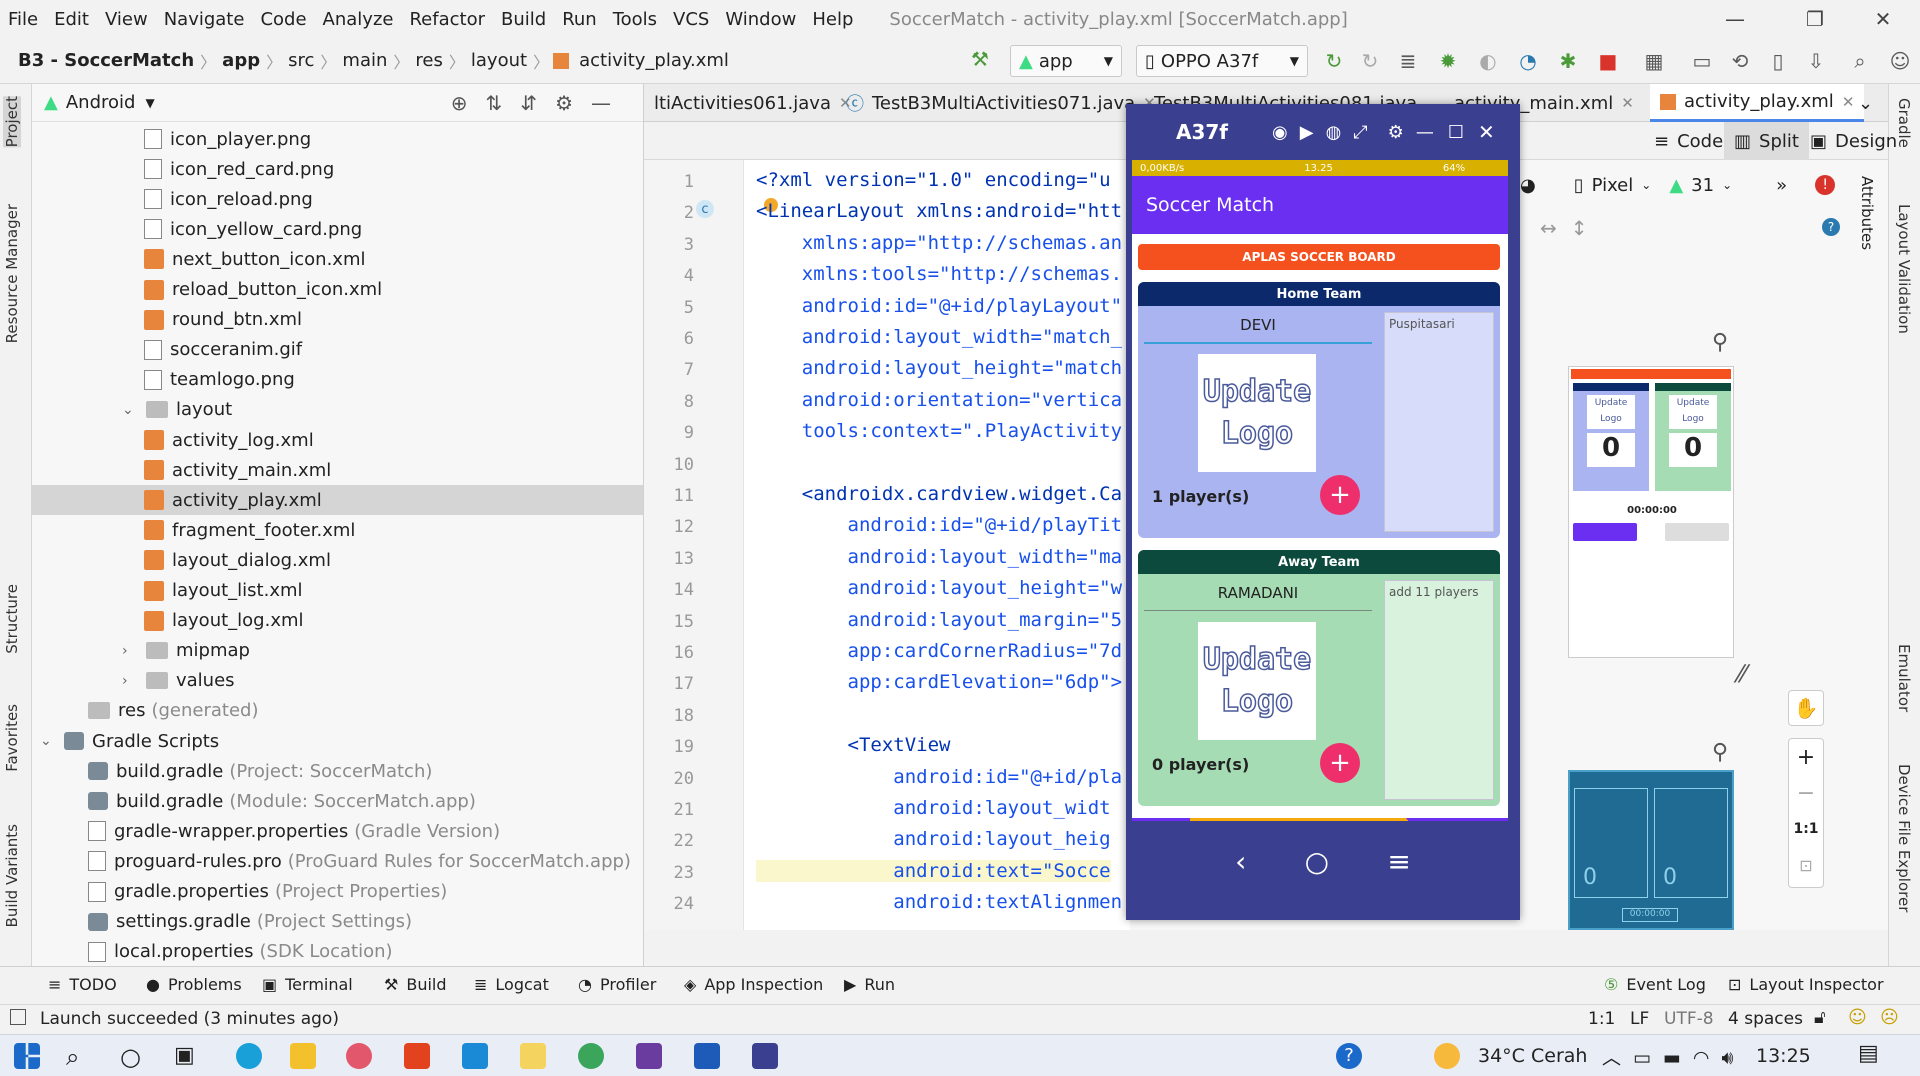  Describe the element at coordinates (939, 902) in the screenshot. I see `code-line: android:textAlignmen` at that location.